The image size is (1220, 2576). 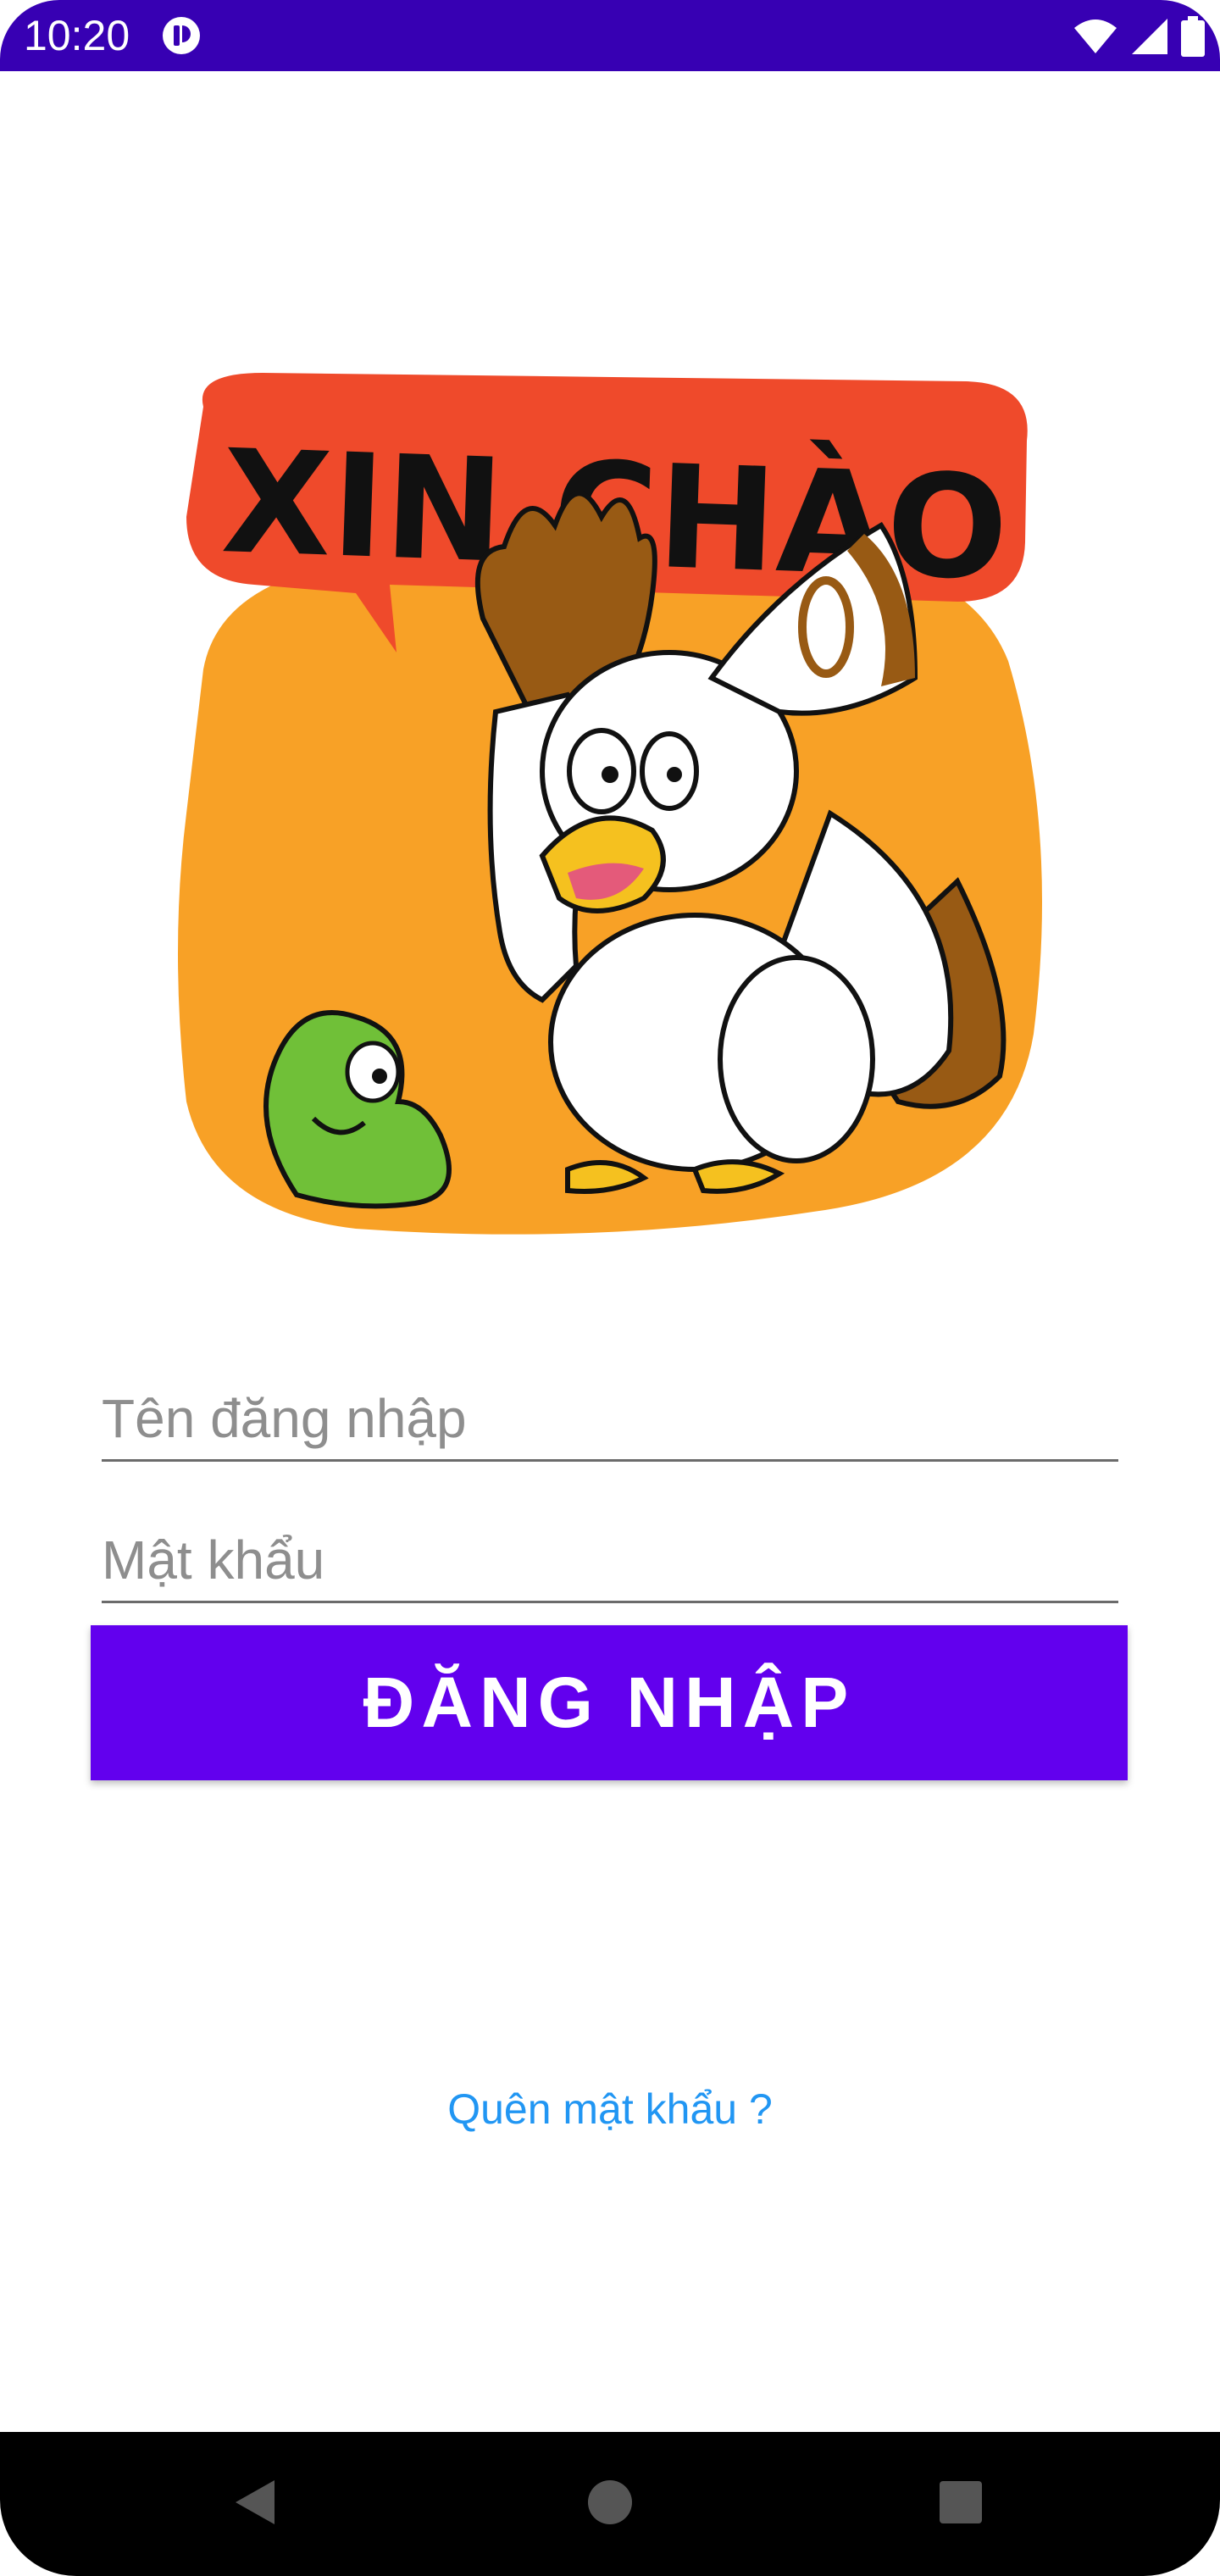 I want to click on status-bar: 10:20, so click(x=610, y=35).